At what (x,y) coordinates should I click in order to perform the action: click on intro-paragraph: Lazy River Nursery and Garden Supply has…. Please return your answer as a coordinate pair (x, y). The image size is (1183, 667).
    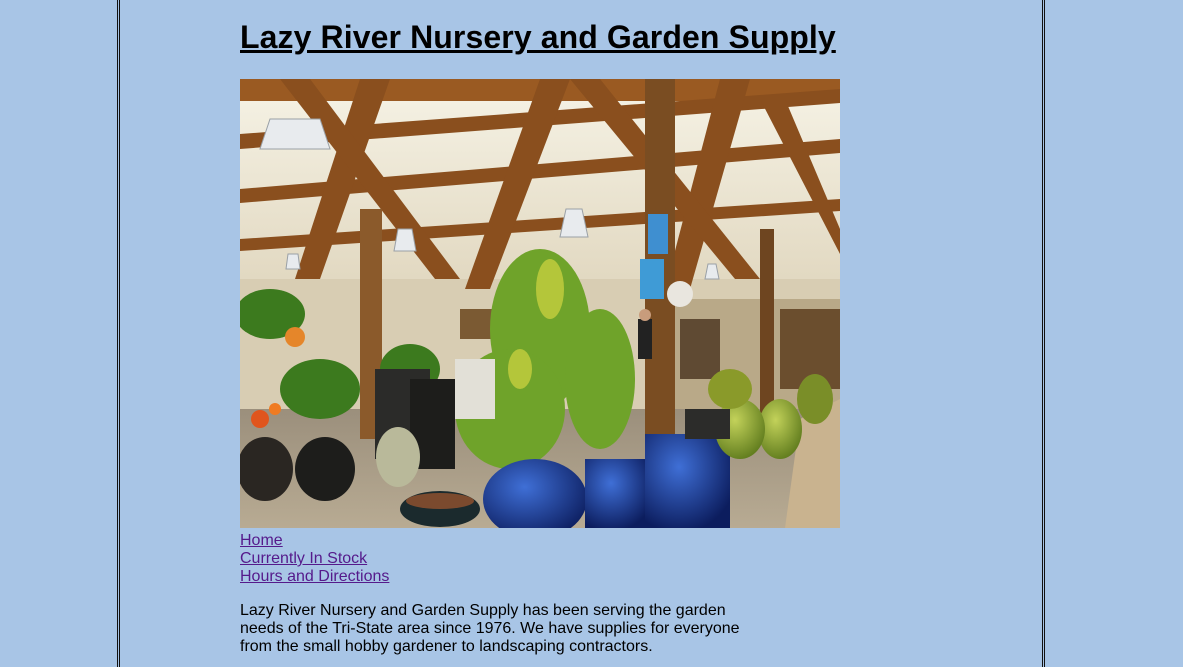
    Looking at the image, I should click on (490, 628).